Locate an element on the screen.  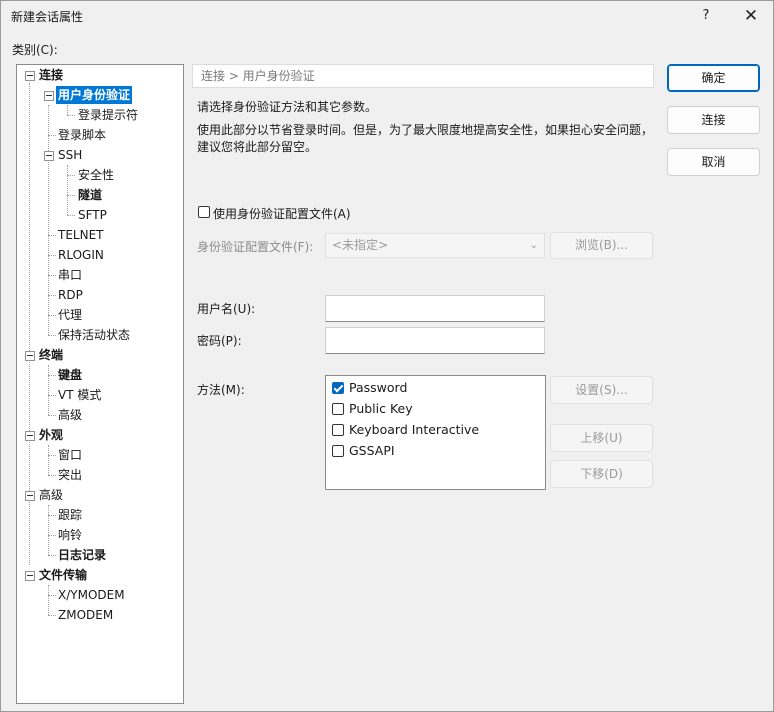
tree-item-highlight: 突出 is located at coordinates (70, 475).